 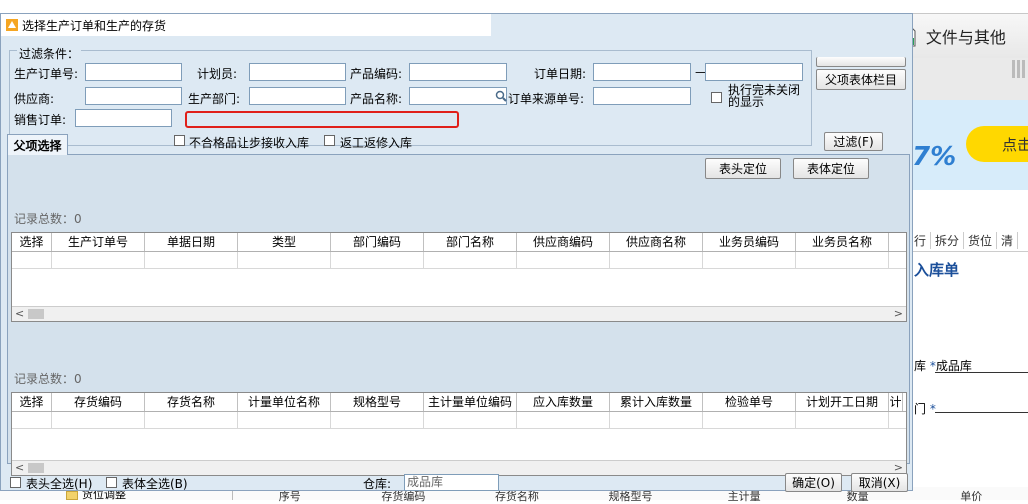 I want to click on column-header: 业务员编码, so click(x=749, y=242).